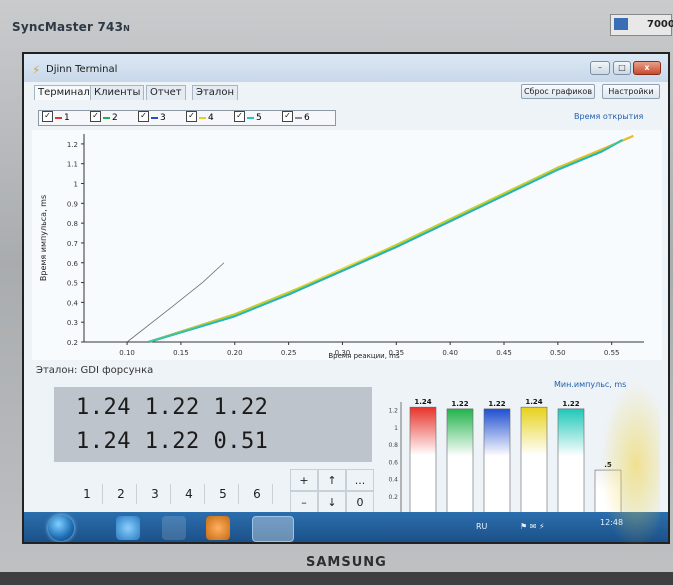 The width and height of the screenshot is (673, 585). I want to click on zoom-in-button: +, so click(304, 480).